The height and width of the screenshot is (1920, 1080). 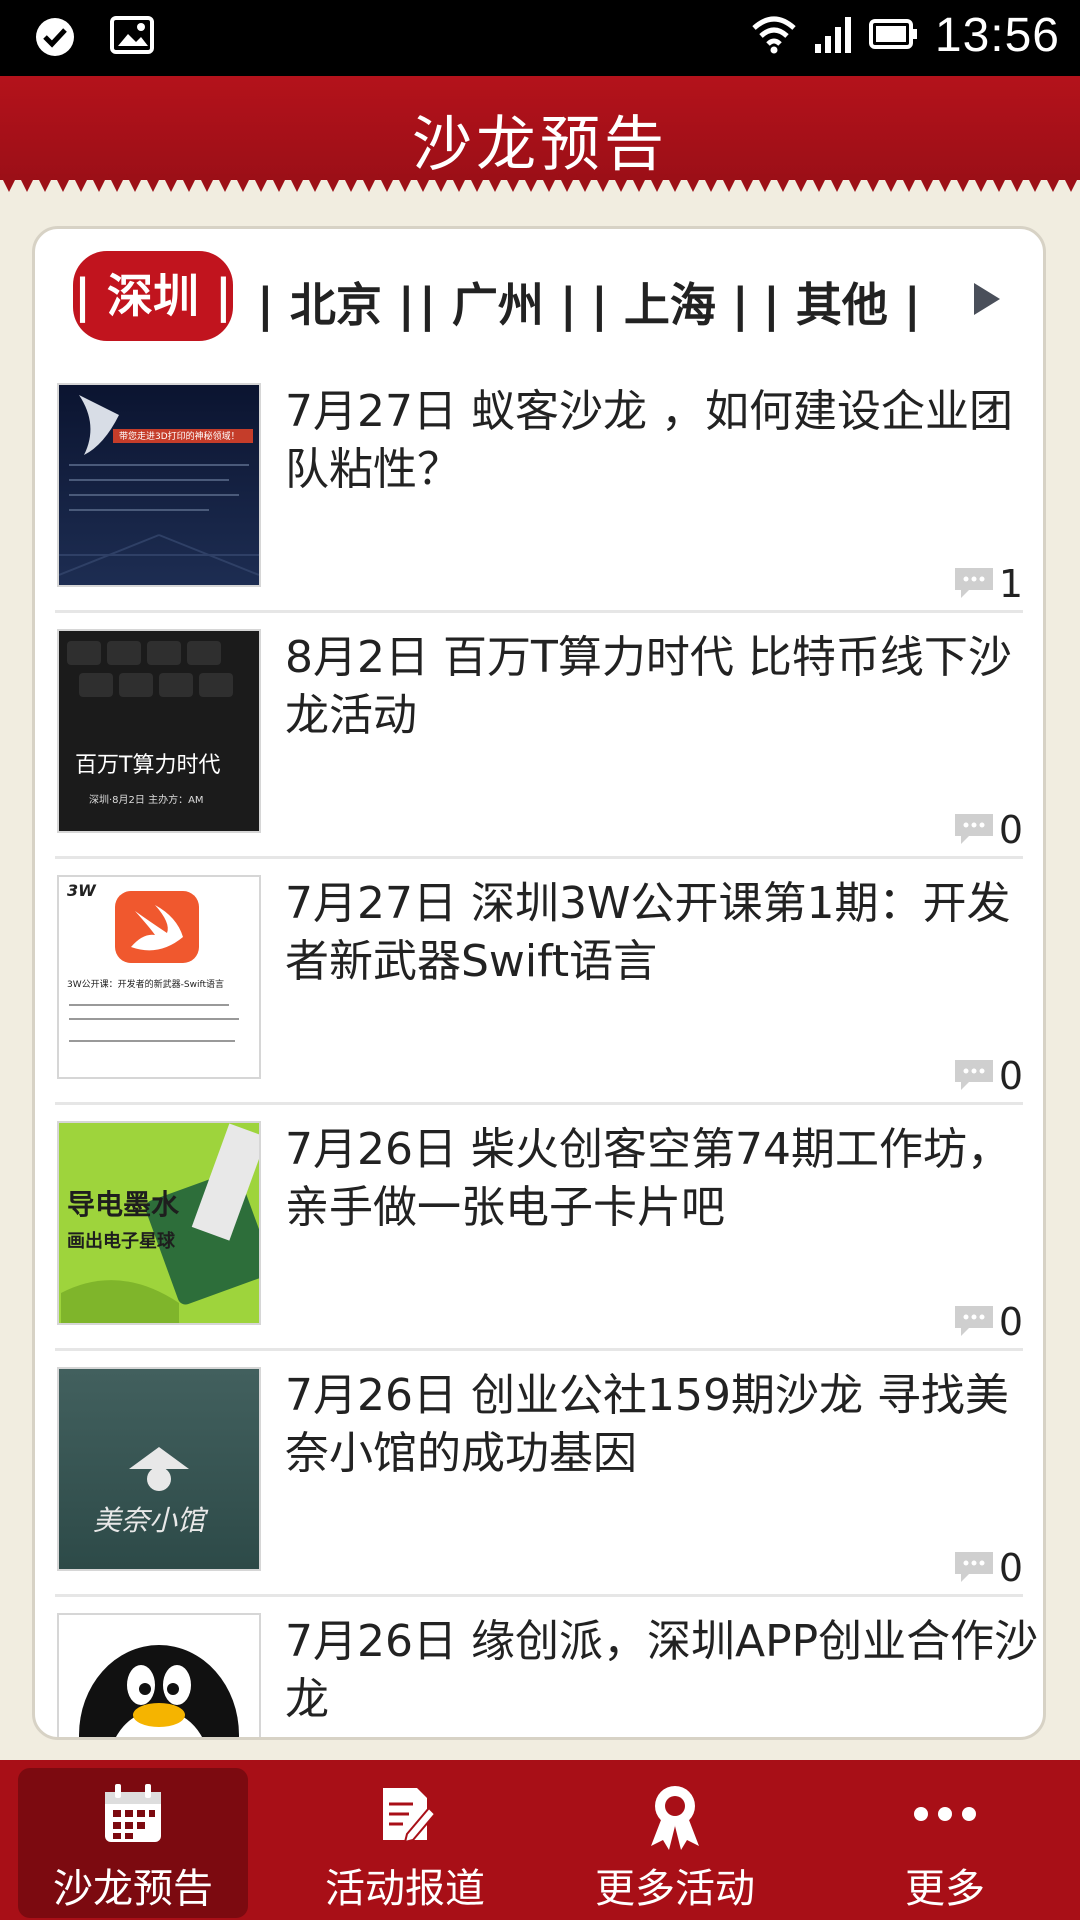 What do you see at coordinates (1010, 584) in the screenshot?
I see `comment-count: 1` at bounding box center [1010, 584].